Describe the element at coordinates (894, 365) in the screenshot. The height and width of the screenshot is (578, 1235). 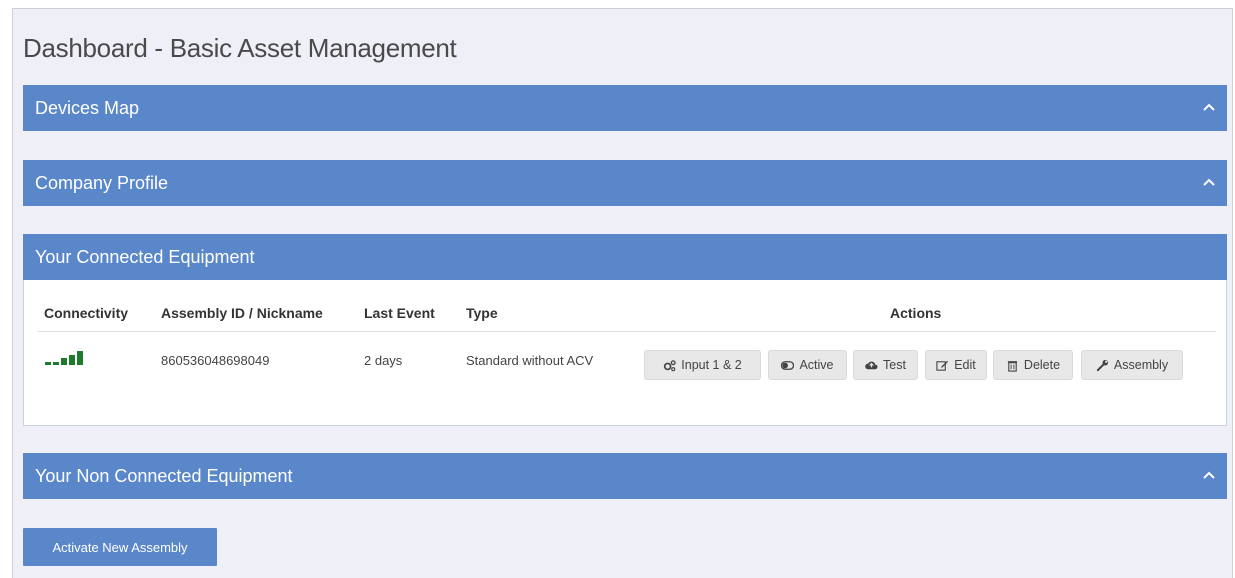
I see `test-button-label: Test` at that location.